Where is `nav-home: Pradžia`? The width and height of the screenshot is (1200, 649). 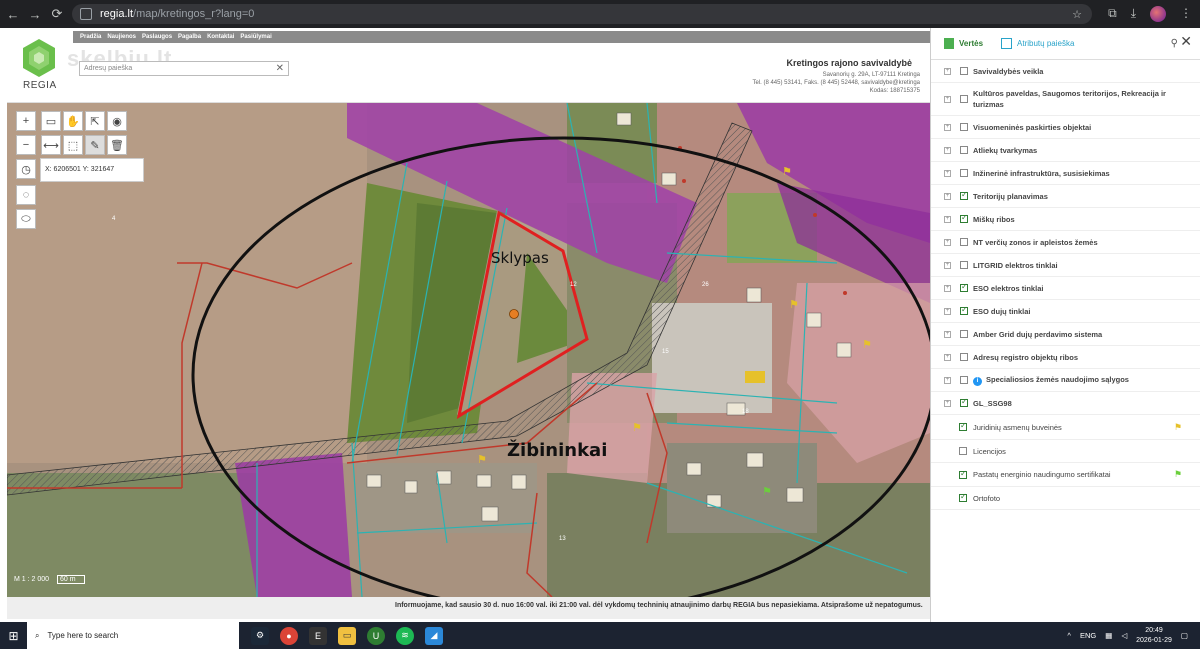 nav-home: Pradžia is located at coordinates (90, 37).